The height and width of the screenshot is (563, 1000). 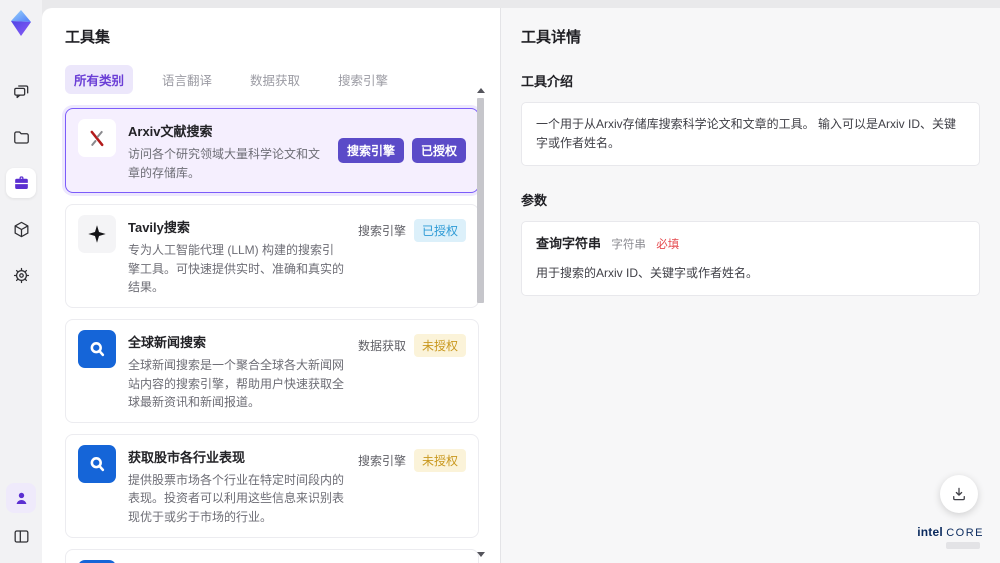 I want to click on tool-name: 全球新闻搜索, so click(x=167, y=342).